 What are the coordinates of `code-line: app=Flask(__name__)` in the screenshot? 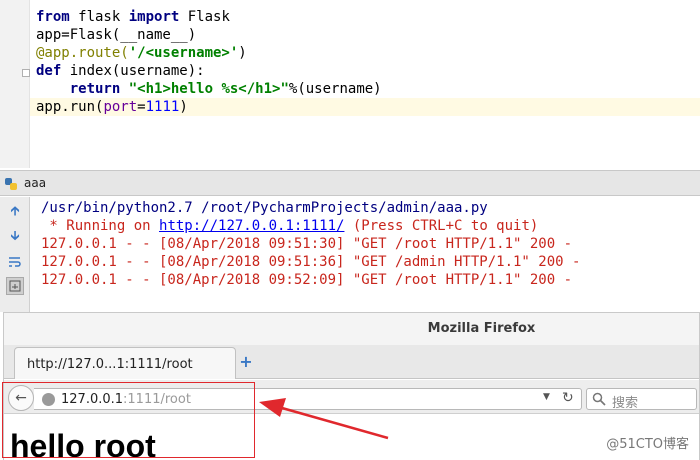 It's located at (116, 35).